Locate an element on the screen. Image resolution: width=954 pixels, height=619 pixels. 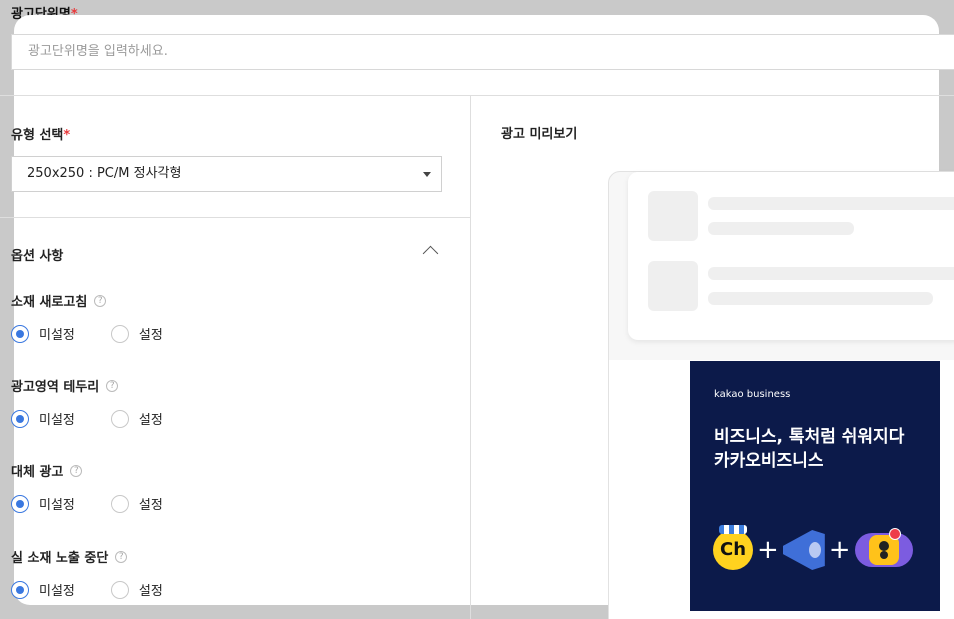
option-stop-exposure: 실 소재 노출 중단? 미설정 설정 is located at coordinates (105, 573).